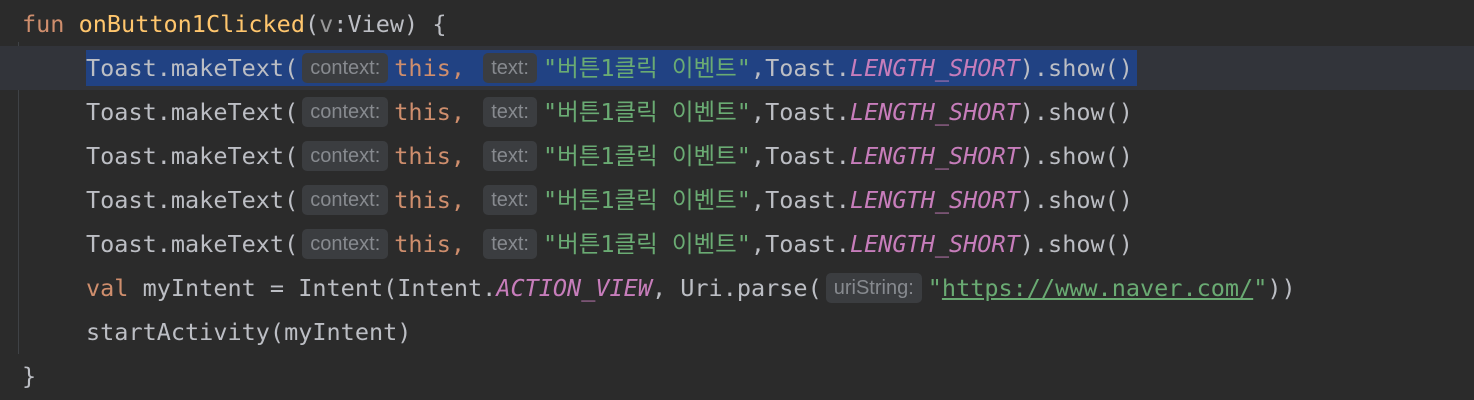  Describe the element at coordinates (191, 24) in the screenshot. I see `function-name: onButton1Clicked` at that location.